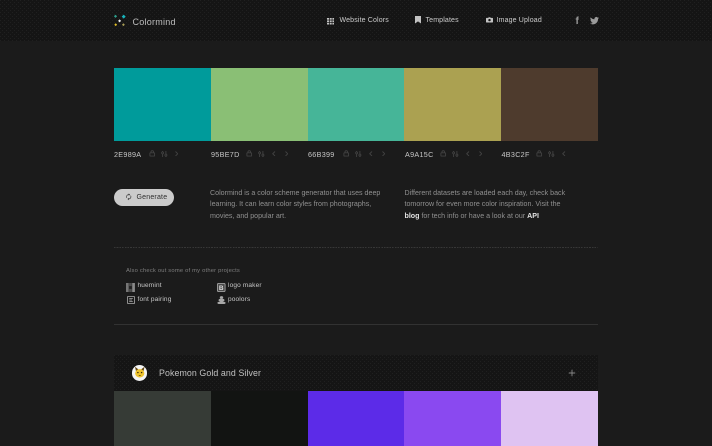  I want to click on svg-text: B, so click(221, 288).